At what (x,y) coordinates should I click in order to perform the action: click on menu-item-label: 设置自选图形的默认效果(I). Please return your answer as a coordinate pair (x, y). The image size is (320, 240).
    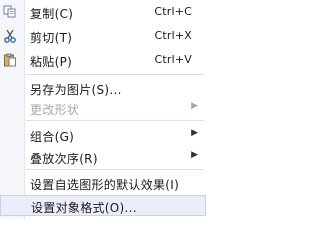
    Looking at the image, I should click on (105, 185).